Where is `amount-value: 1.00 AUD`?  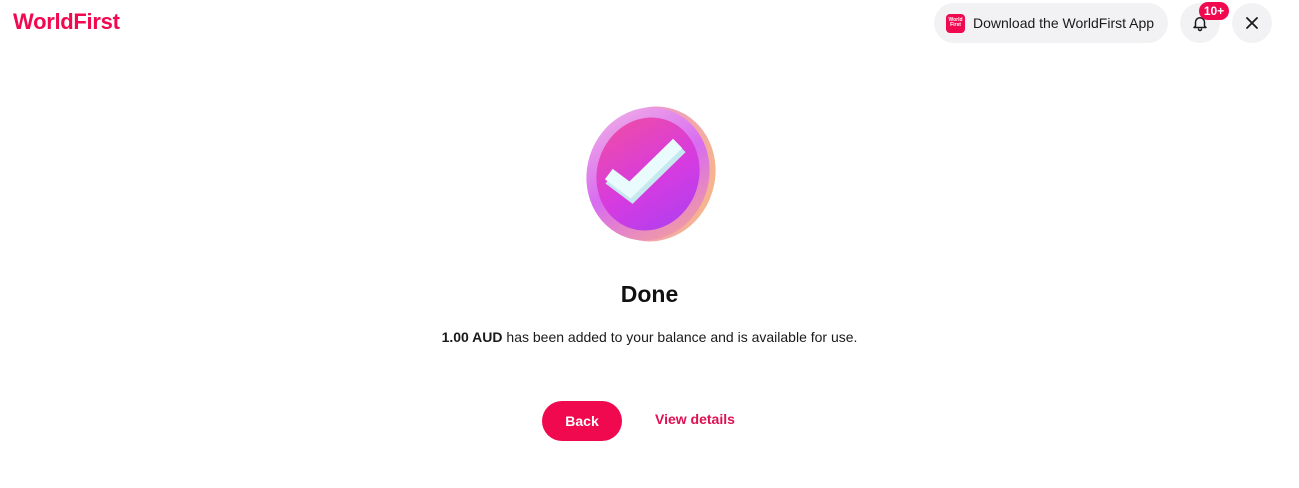 amount-value: 1.00 AUD is located at coordinates (472, 337).